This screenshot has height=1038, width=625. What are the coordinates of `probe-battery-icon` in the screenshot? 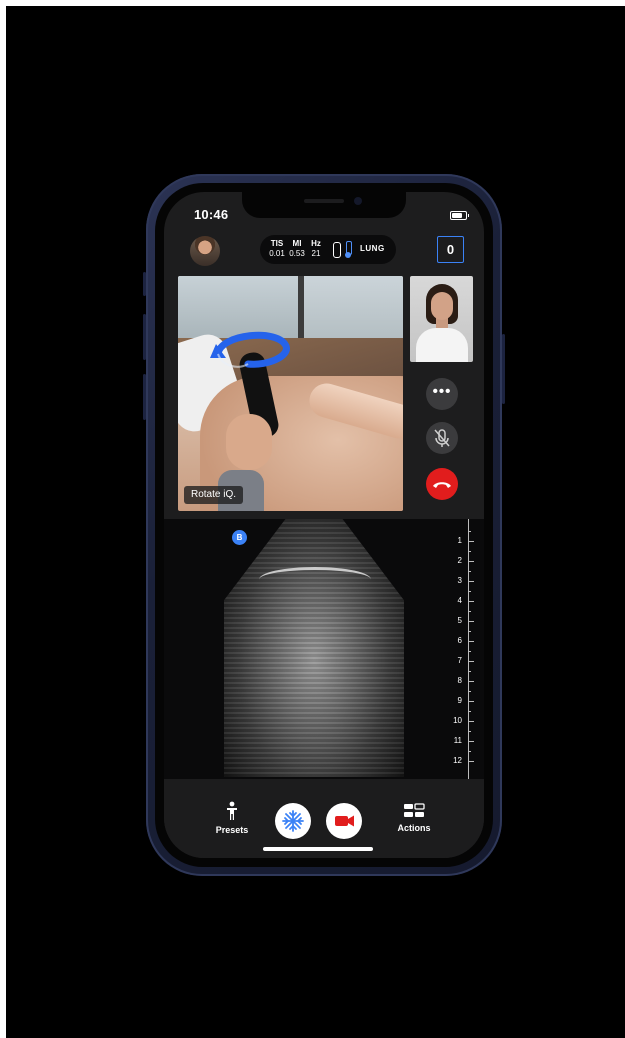 It's located at (337, 250).